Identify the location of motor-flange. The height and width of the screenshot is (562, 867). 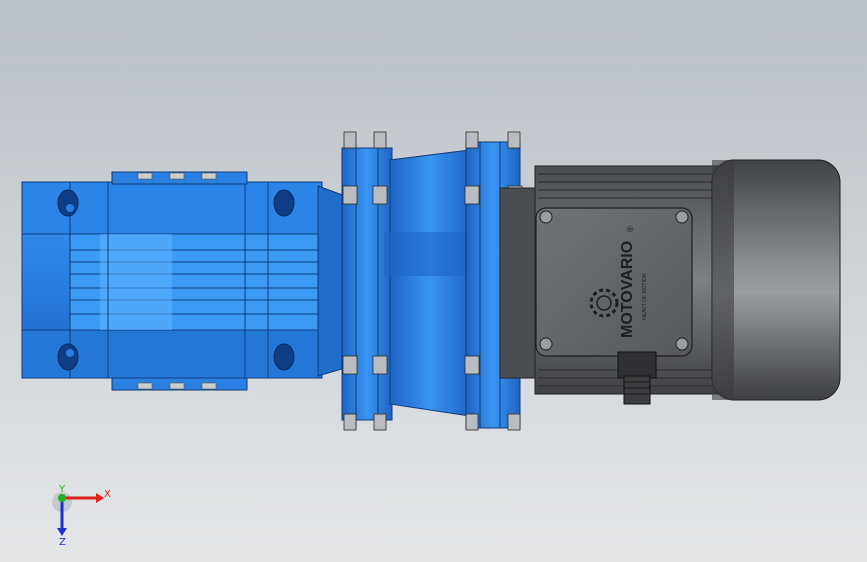
(520, 283).